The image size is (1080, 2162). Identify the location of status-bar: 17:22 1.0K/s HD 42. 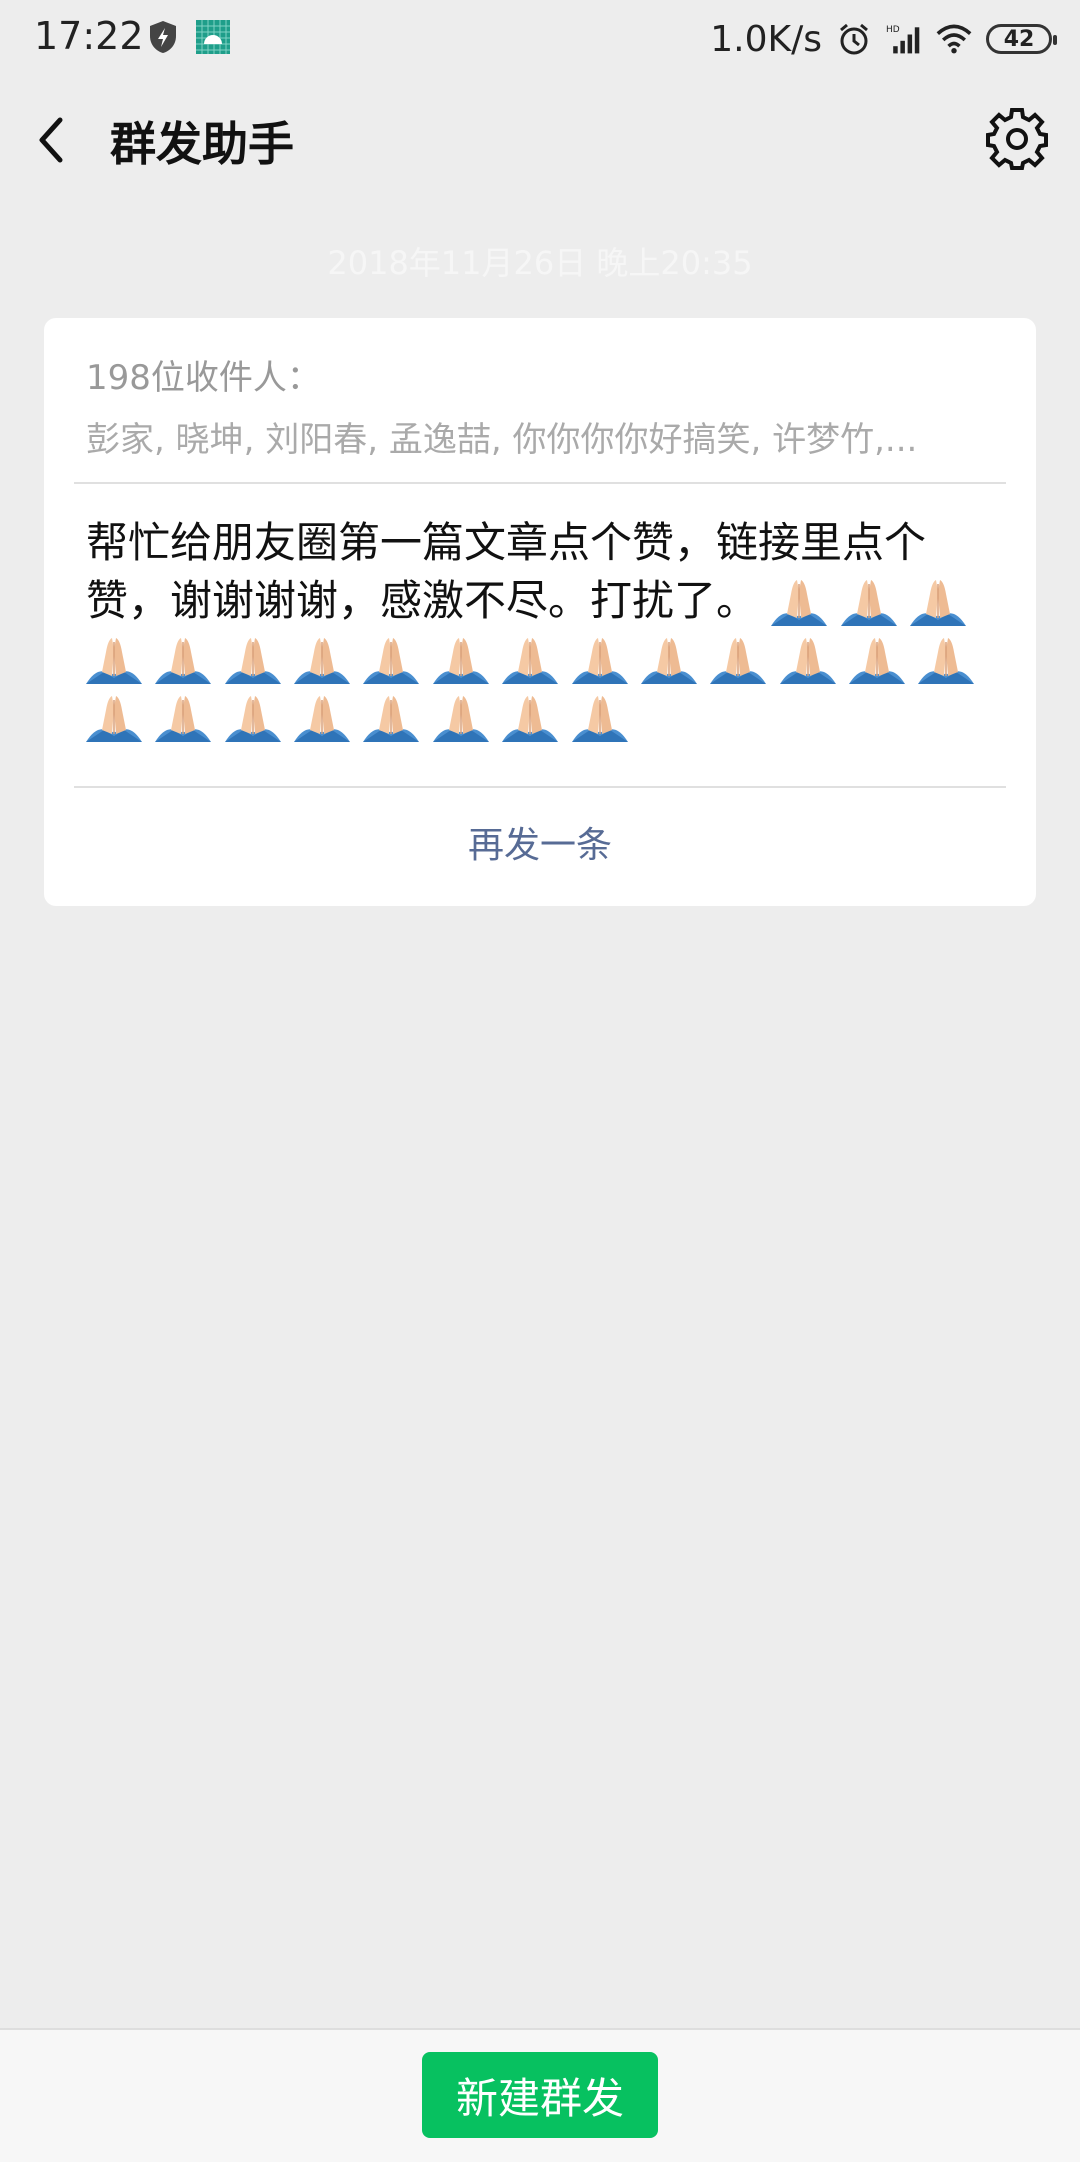
(540, 40).